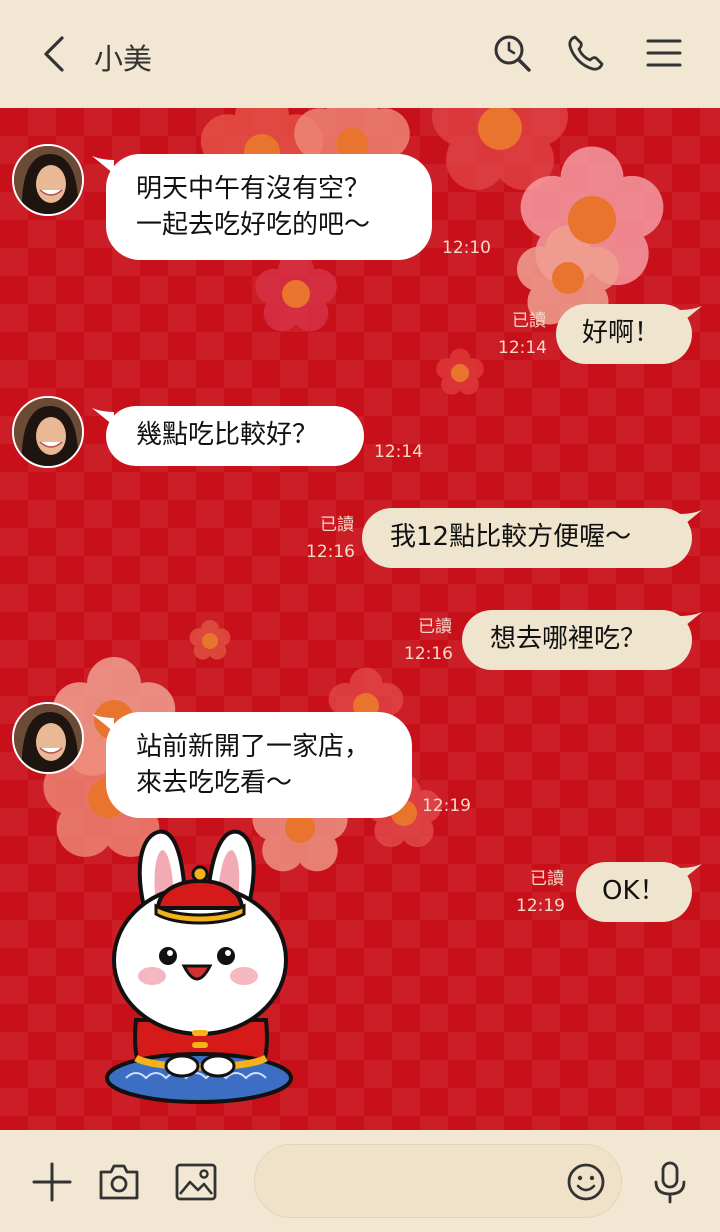  I want to click on emoji-icon, so click(586, 1182).